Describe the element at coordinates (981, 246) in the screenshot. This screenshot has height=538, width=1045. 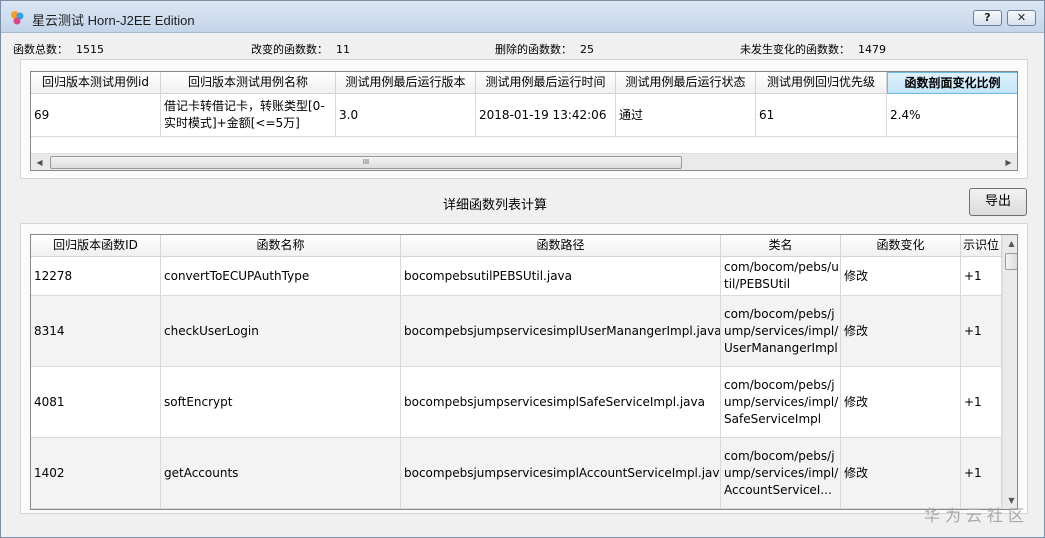
I see `header-flag: 示识位` at that location.